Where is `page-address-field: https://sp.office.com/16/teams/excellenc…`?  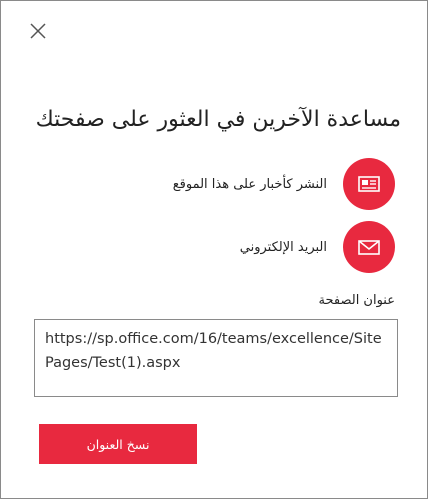 page-address-field: https://sp.office.com/16/teams/excellenc… is located at coordinates (216, 358).